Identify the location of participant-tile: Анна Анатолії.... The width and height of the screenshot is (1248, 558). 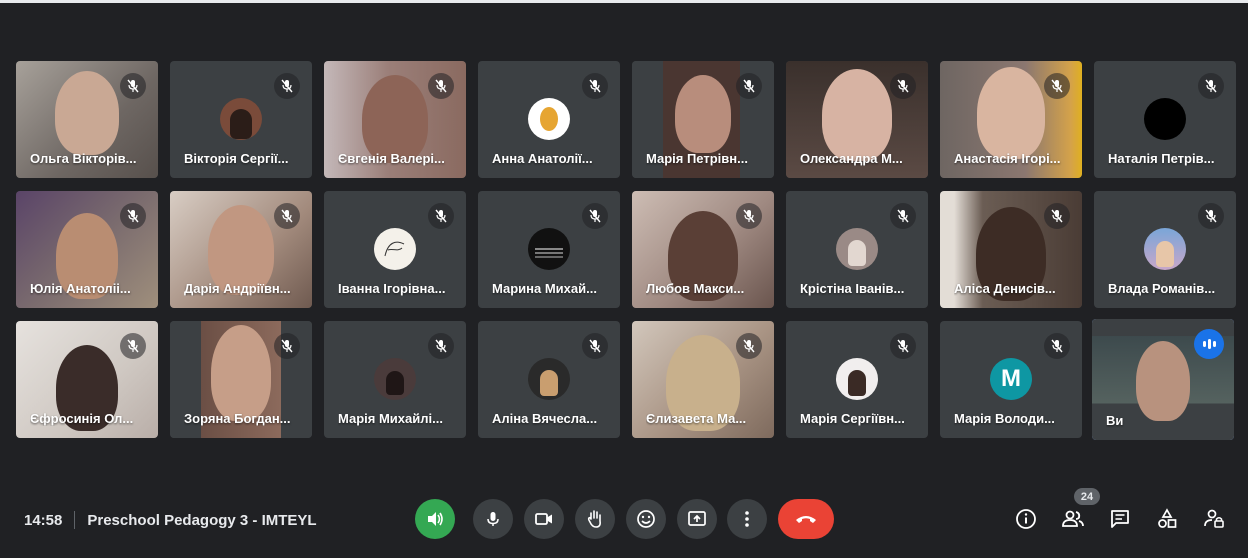
(549, 119).